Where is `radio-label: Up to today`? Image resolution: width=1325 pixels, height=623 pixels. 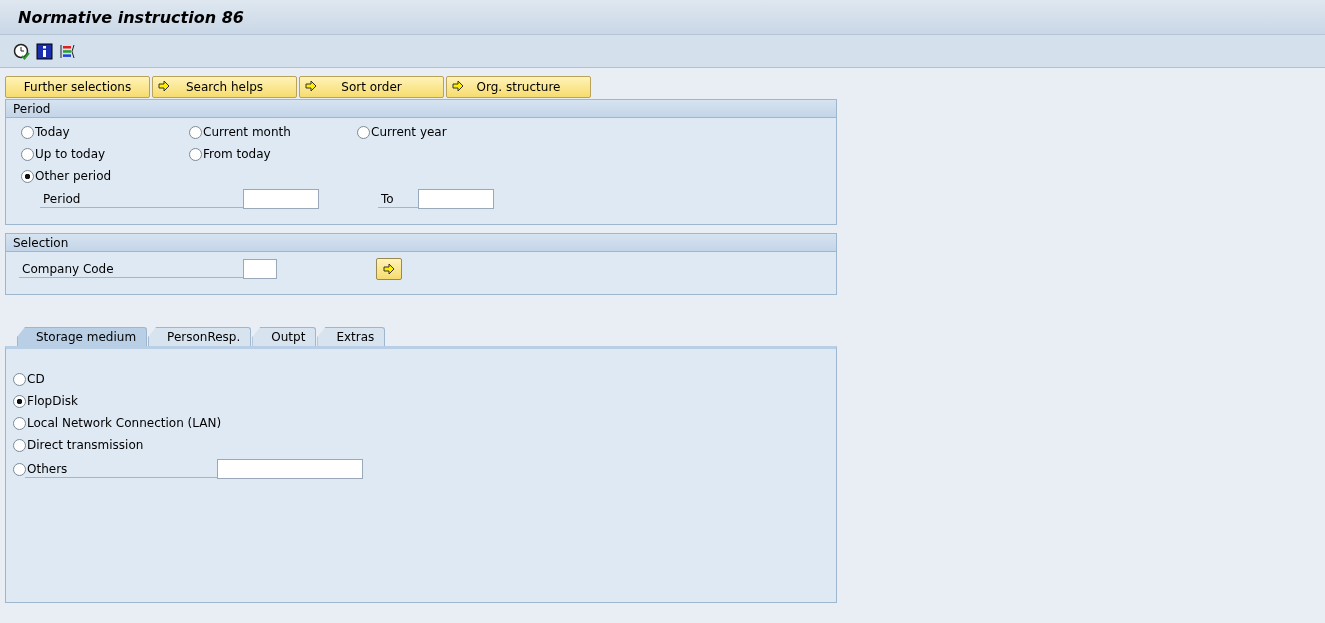 radio-label: Up to today is located at coordinates (70, 154).